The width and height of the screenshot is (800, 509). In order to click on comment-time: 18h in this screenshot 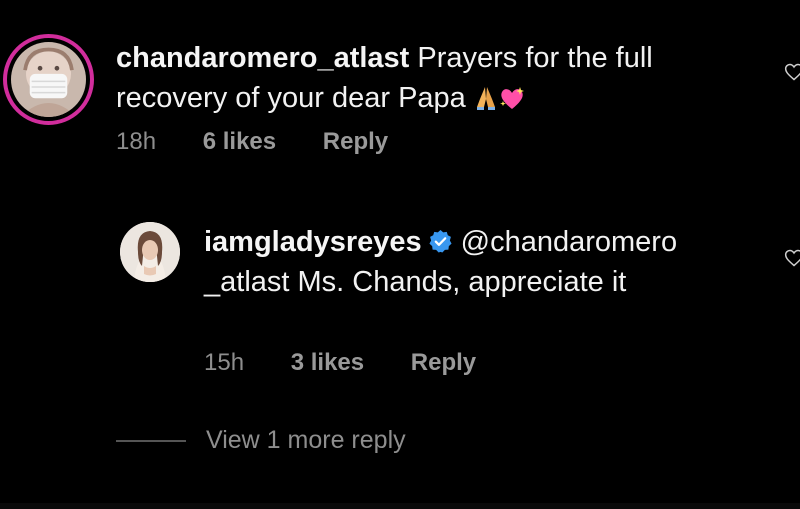, I will do `click(136, 141)`.